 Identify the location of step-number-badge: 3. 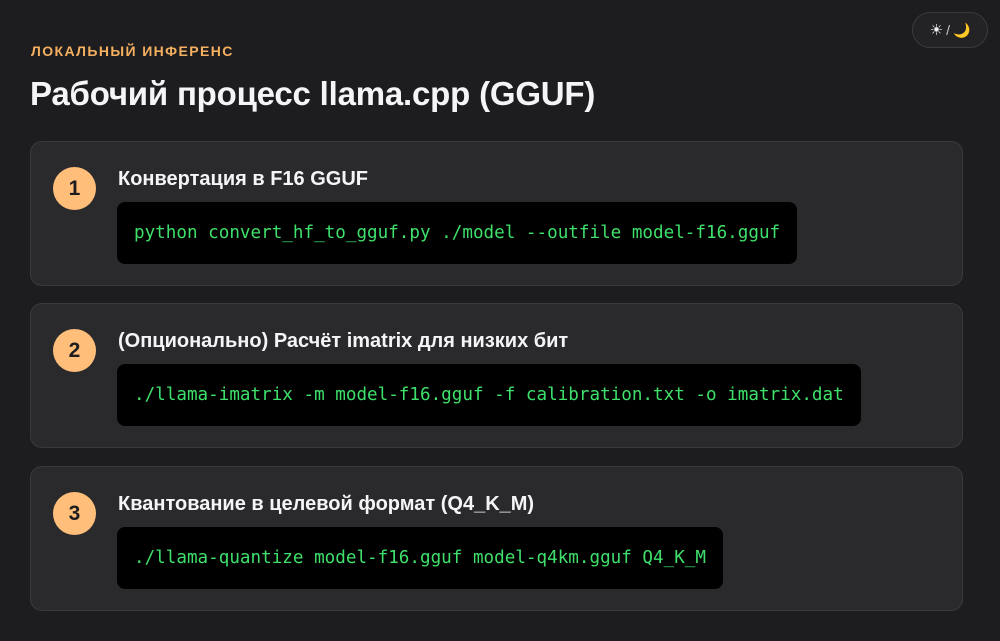
(74, 513).